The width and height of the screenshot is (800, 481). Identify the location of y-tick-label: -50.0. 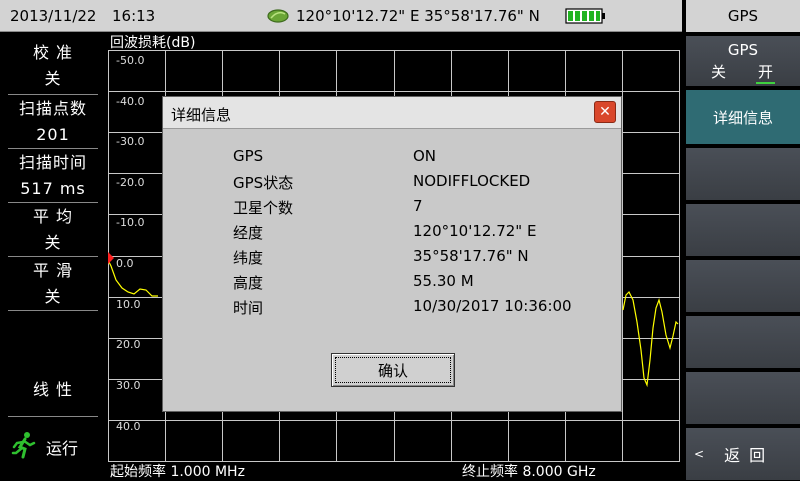
(130, 60).